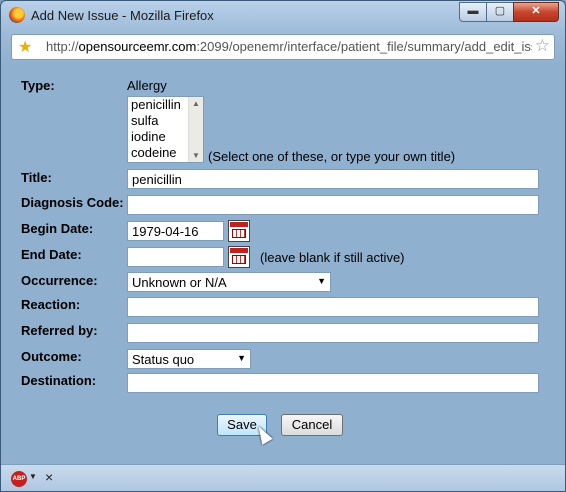  I want to click on type-value: Allergy, so click(147, 85).